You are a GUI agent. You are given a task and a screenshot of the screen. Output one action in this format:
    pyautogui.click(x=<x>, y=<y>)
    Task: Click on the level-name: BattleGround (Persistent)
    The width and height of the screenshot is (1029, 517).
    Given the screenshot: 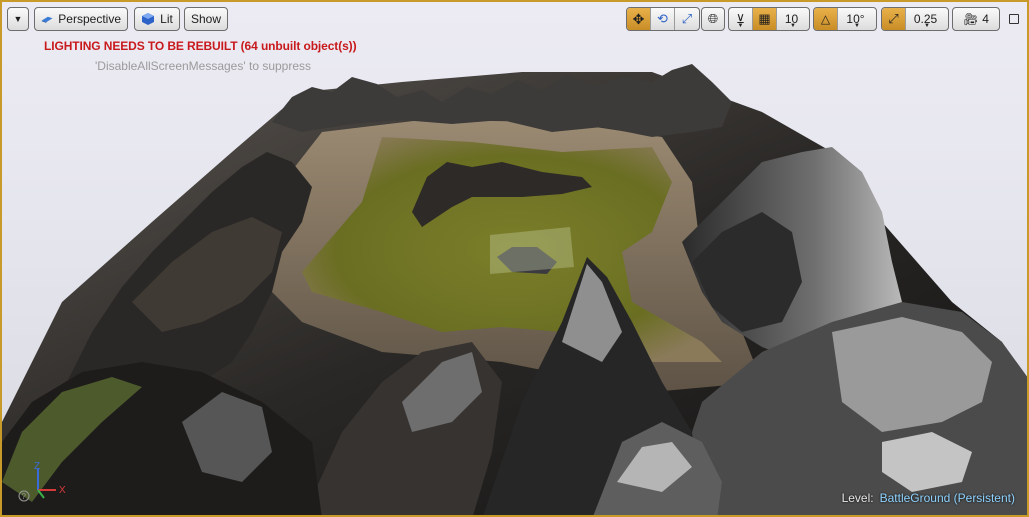 What is the action you would take?
    pyautogui.click(x=947, y=498)
    